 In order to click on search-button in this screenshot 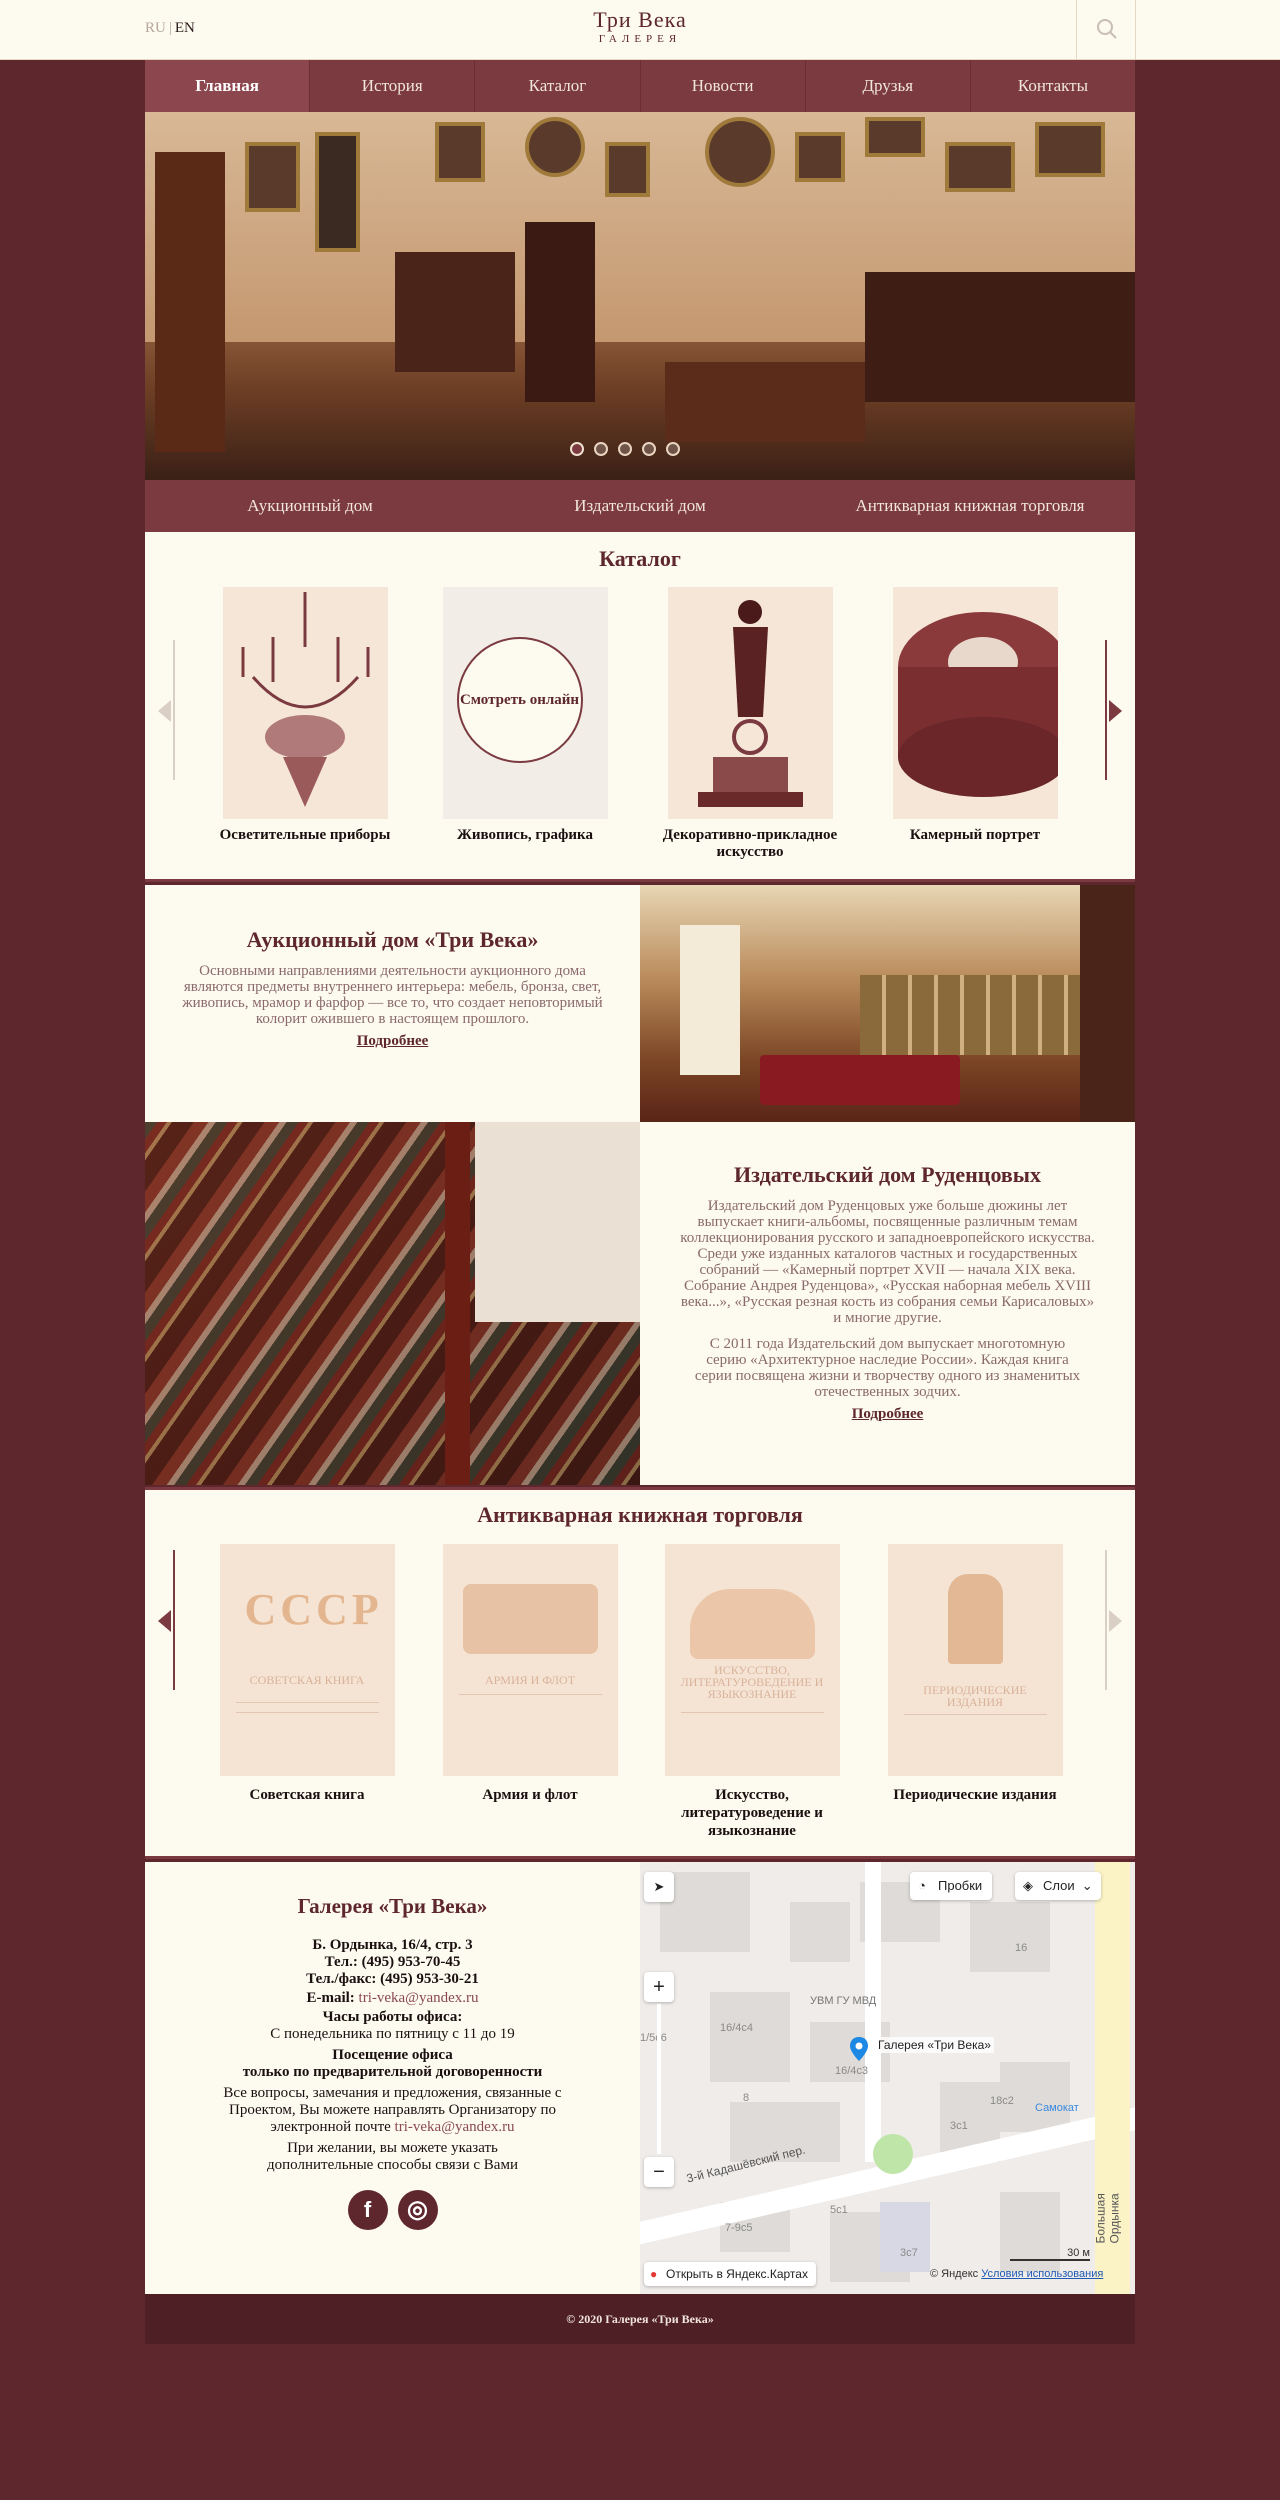, I will do `click(1106, 30)`.